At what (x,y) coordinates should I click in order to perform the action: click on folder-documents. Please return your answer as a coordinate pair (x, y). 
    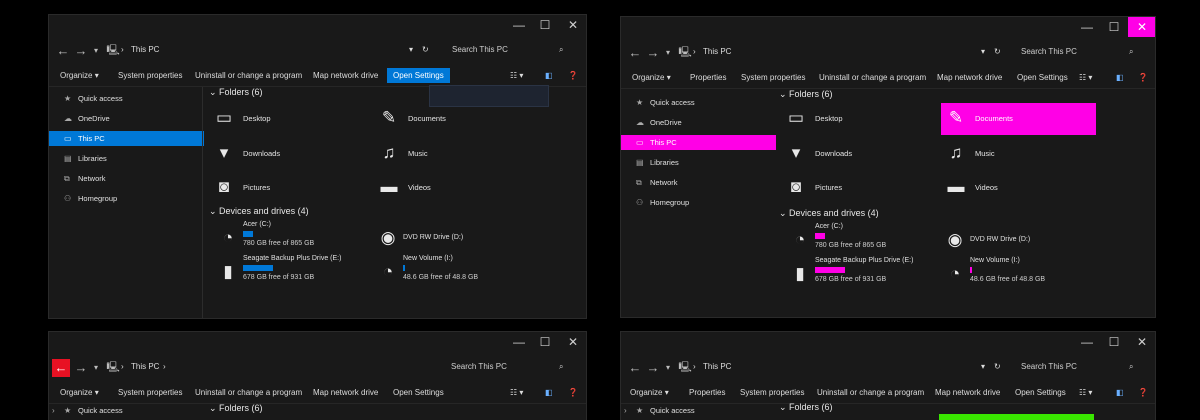
    Looking at the image, I should click on (1016, 417).